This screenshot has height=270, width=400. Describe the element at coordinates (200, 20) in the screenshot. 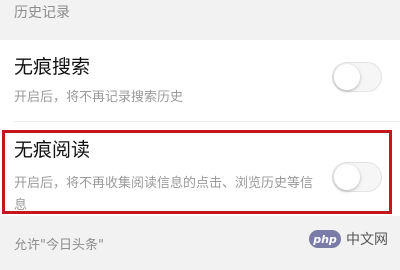

I see `history-section-header: 历史记录` at that location.